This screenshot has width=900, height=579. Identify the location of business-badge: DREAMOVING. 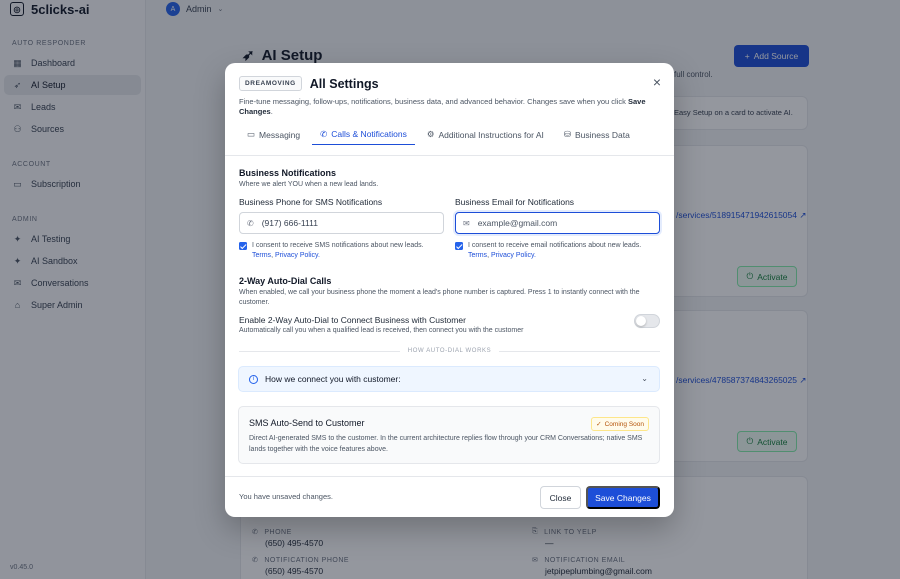
(270, 83).